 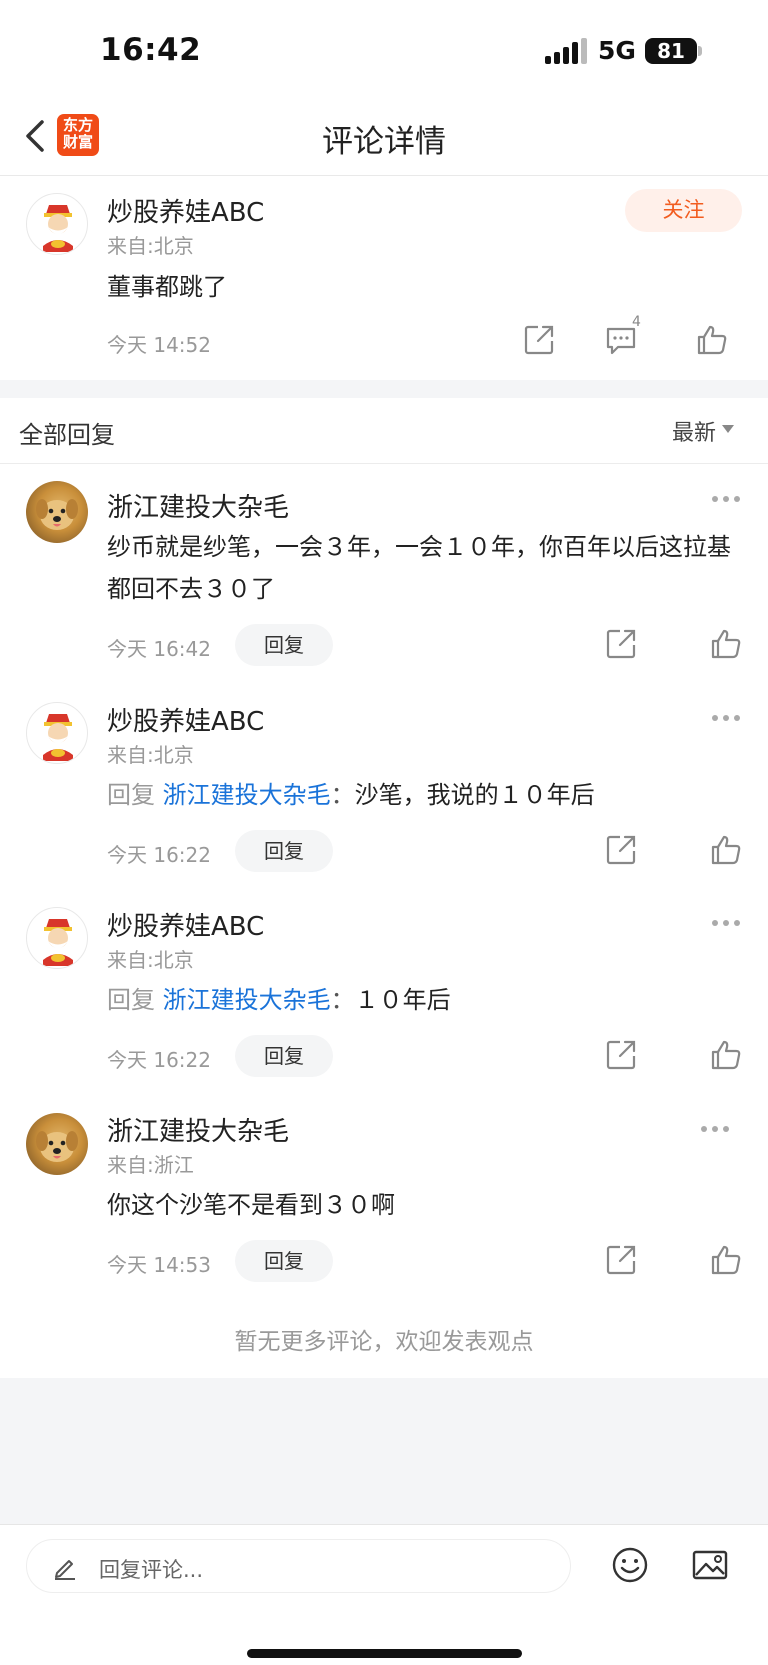 I want to click on reply-text: １０年后, so click(x=402, y=1000).